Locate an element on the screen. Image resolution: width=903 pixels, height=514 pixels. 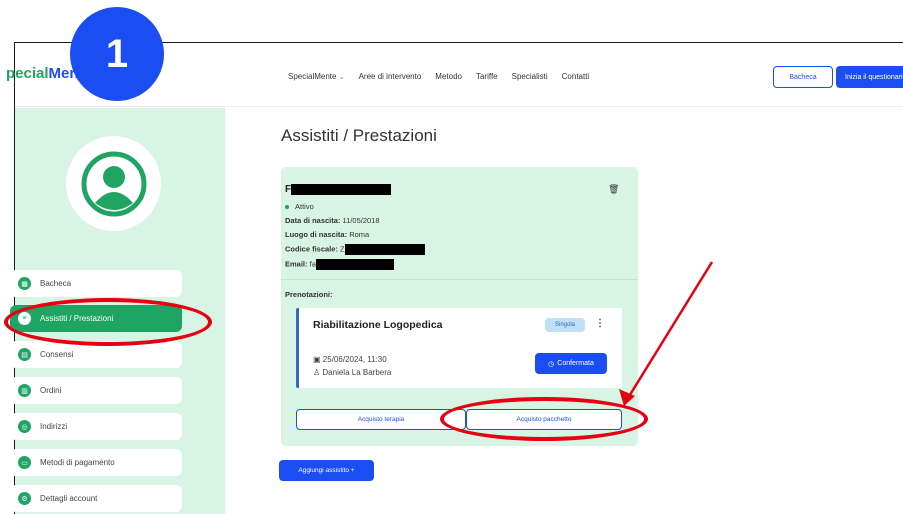
location-icon: ◎ is located at coordinates (24, 426).